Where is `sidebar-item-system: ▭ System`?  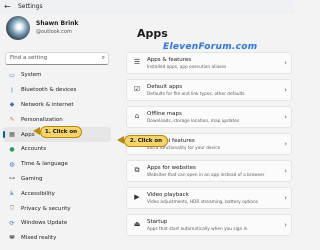
sidebar-item-system: ▭ System is located at coordinates (57, 75).